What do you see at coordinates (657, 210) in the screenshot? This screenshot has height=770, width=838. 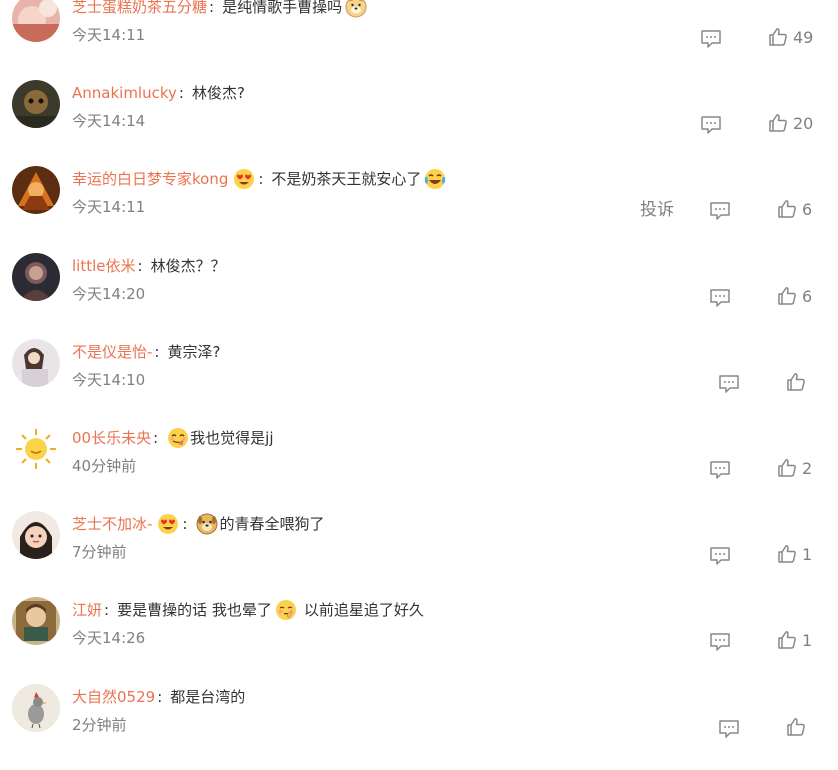 I see `report-button: 投诉` at bounding box center [657, 210].